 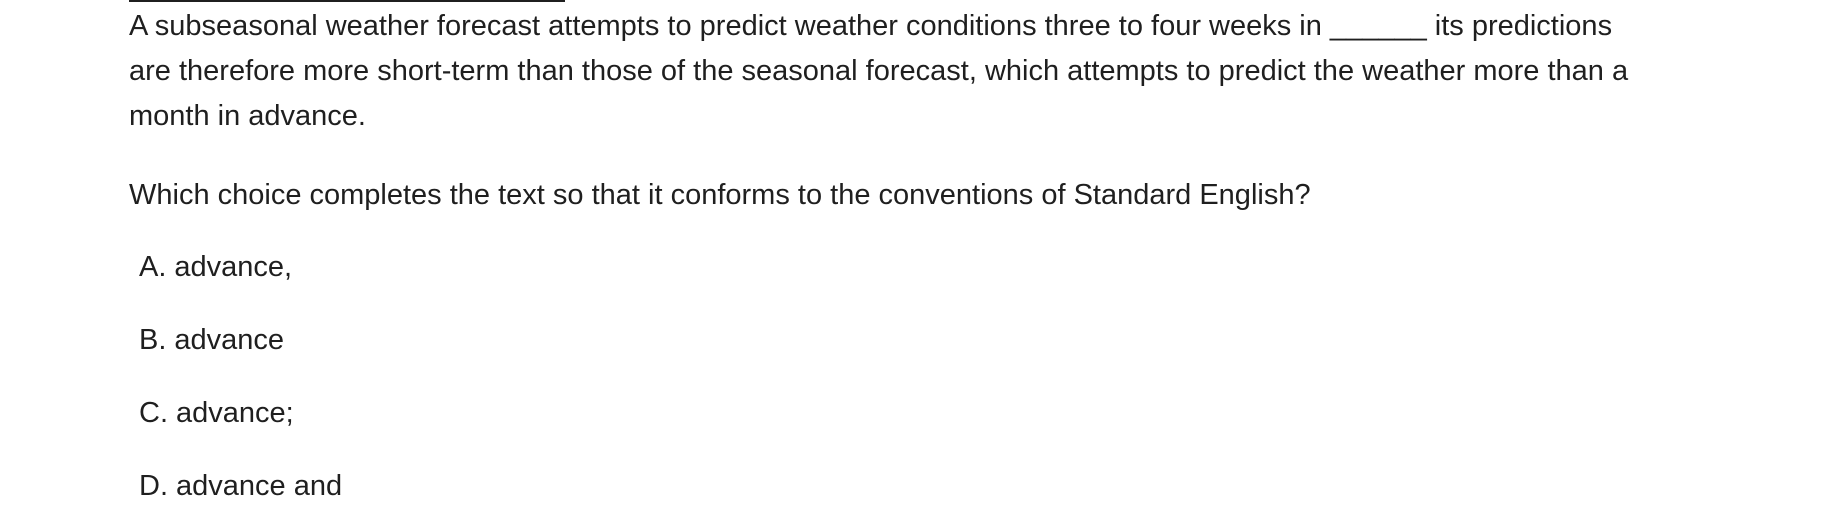 What do you see at coordinates (929, 413) in the screenshot?
I see `answer-choice-c: C. advance;` at bounding box center [929, 413].